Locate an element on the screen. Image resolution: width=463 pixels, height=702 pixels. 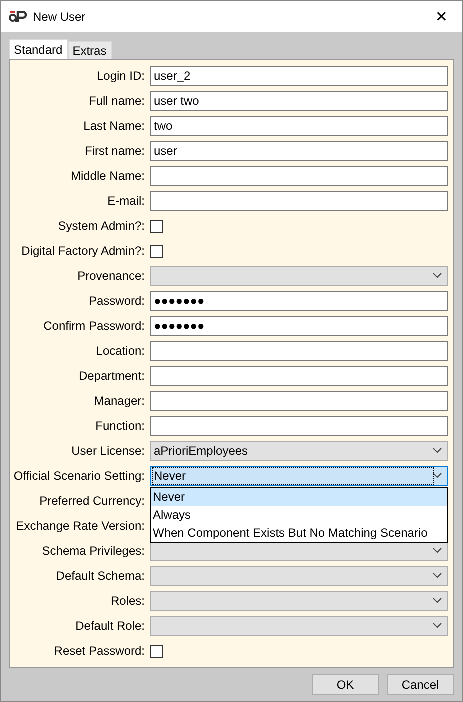
field-label: Full name: is located at coordinates (116, 101).